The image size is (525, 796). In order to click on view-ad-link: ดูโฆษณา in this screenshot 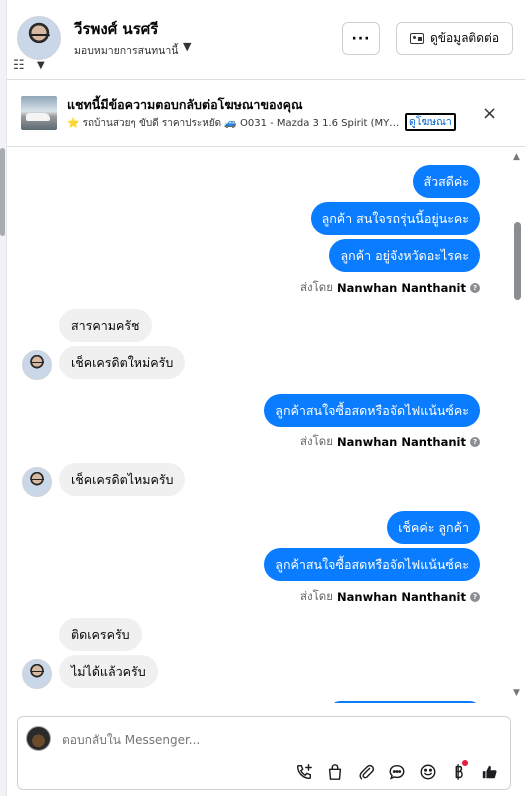, I will do `click(430, 122)`.